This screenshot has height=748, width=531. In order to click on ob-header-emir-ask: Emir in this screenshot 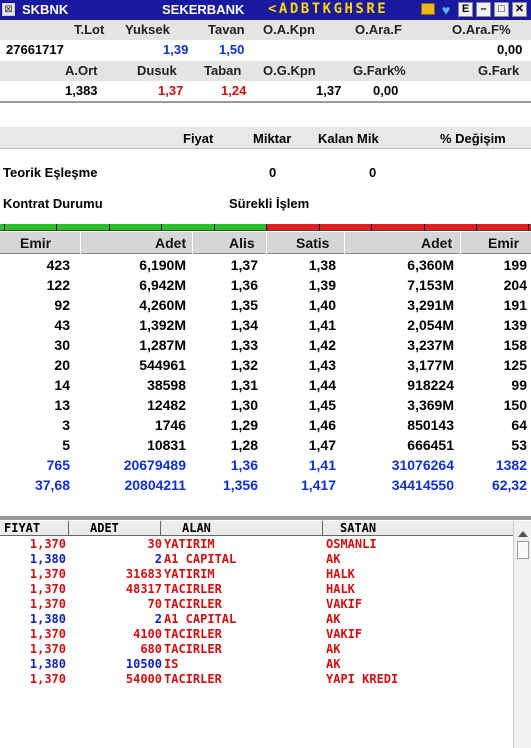, I will do `click(503, 243)`.